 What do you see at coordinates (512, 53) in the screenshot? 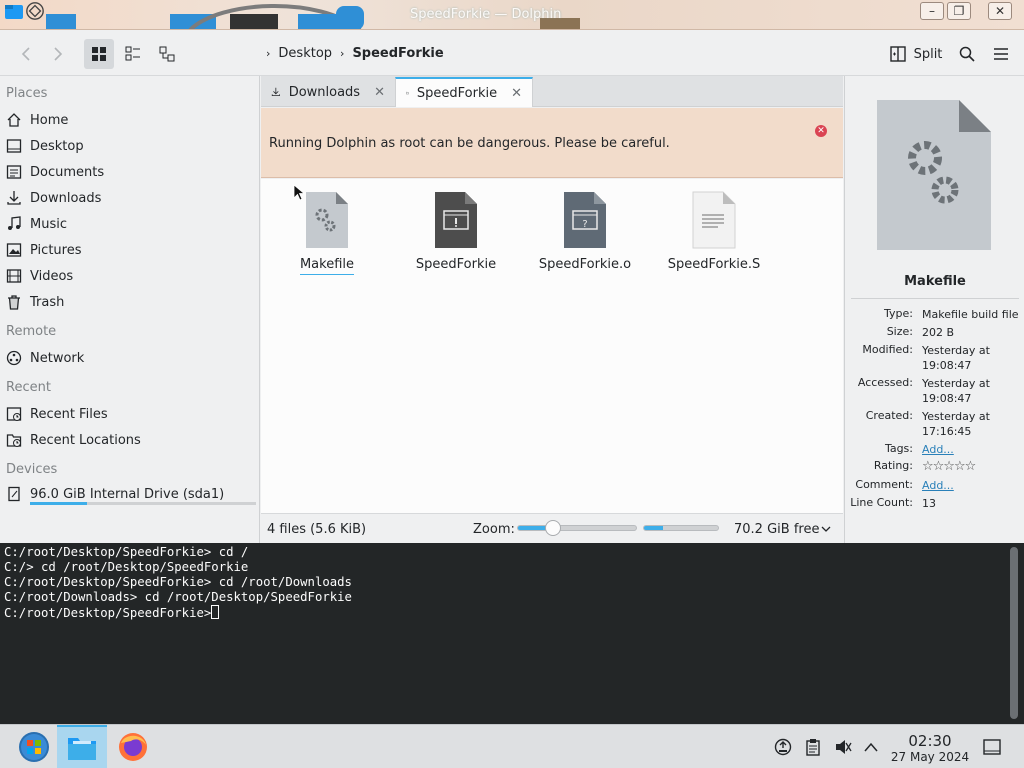
I see `main-toolbar: › Desktop › SpeedForkie Split` at bounding box center [512, 53].